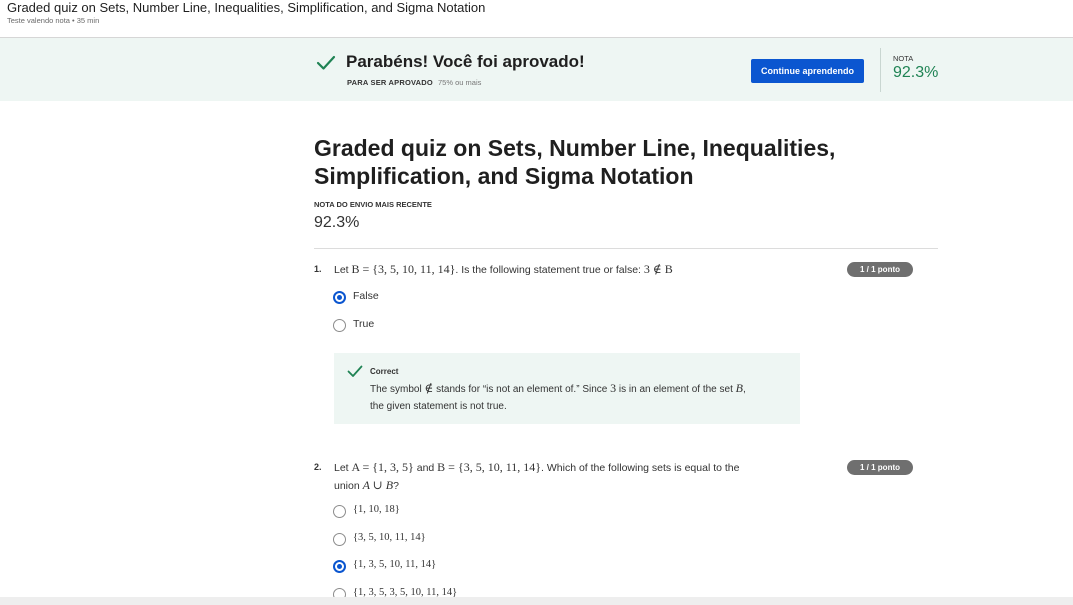  What do you see at coordinates (318, 467) in the screenshot?
I see `question-number: 2.` at bounding box center [318, 467].